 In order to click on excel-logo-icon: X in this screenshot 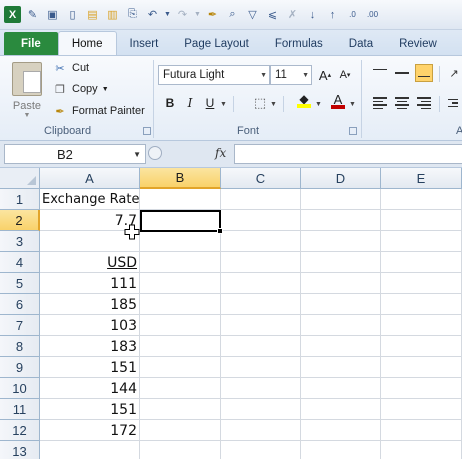, I will do `click(12, 14)`.